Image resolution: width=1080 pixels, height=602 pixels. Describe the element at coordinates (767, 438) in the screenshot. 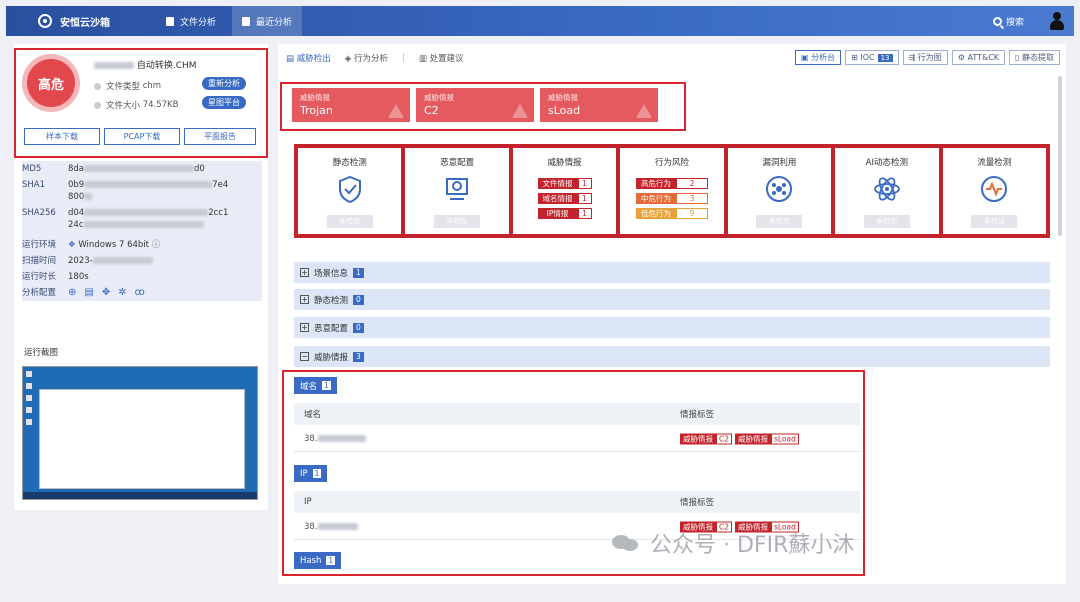

I see `intel-tag: 威胁情报 sLoad` at that location.